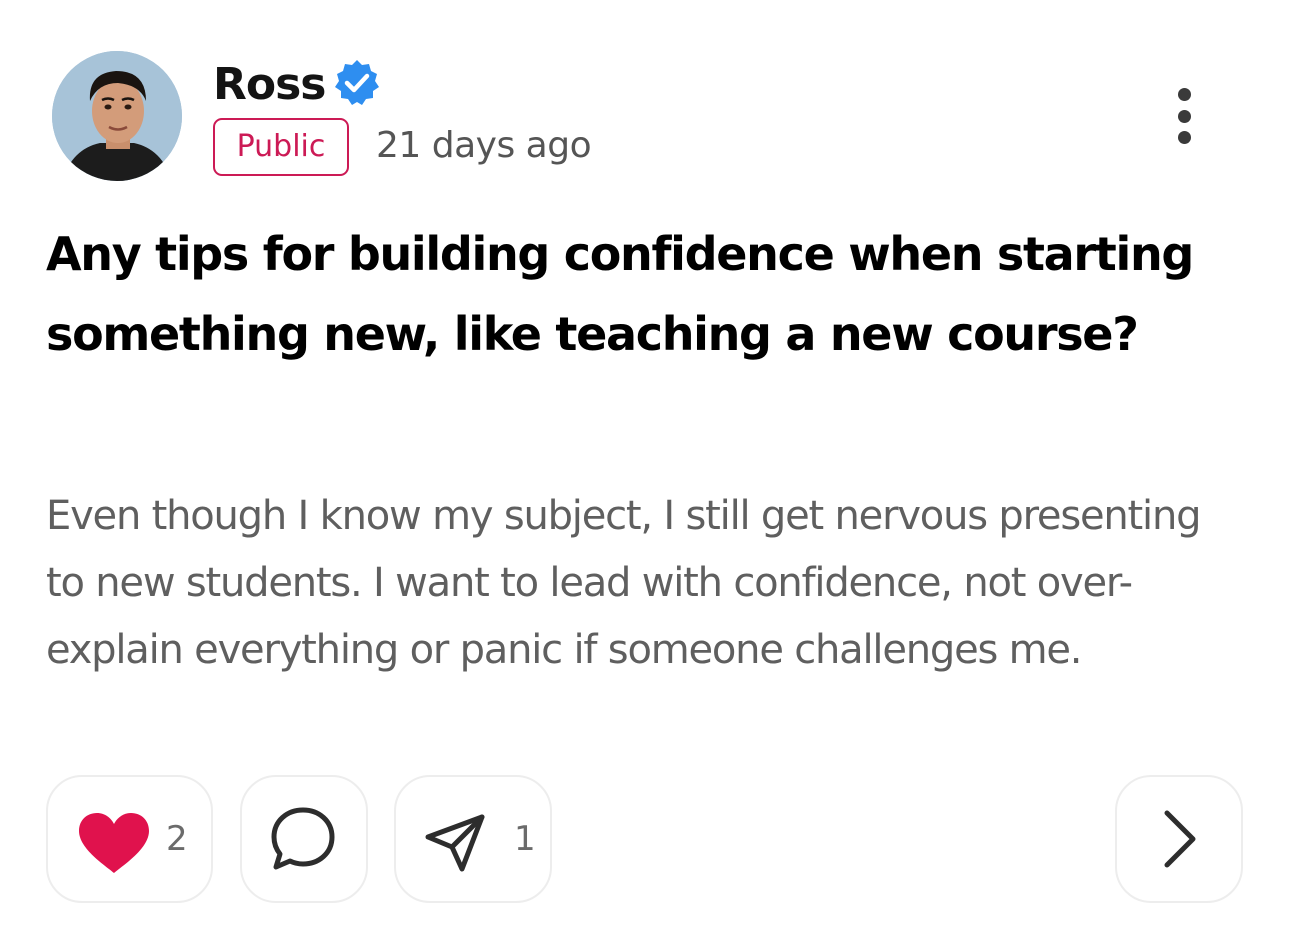  I want to click on share-count: 1, so click(525, 839).